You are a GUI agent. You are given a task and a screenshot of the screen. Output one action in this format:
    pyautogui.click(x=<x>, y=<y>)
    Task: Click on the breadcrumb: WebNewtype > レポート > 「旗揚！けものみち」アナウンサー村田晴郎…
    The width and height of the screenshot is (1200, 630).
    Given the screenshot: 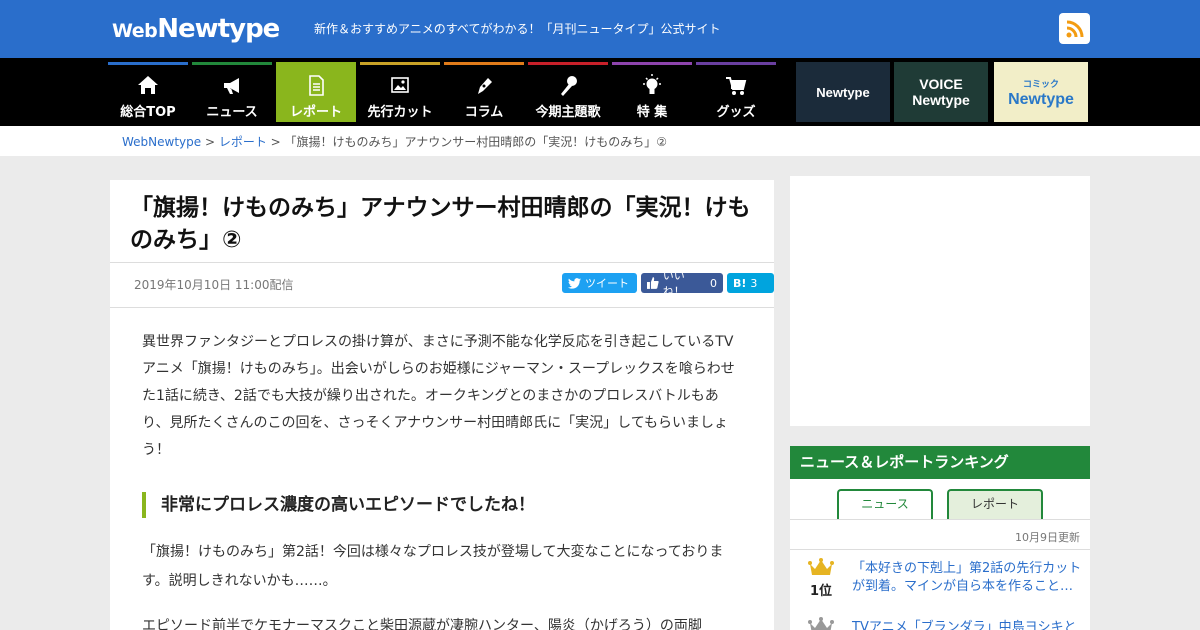 What is the action you would take?
    pyautogui.click(x=394, y=141)
    